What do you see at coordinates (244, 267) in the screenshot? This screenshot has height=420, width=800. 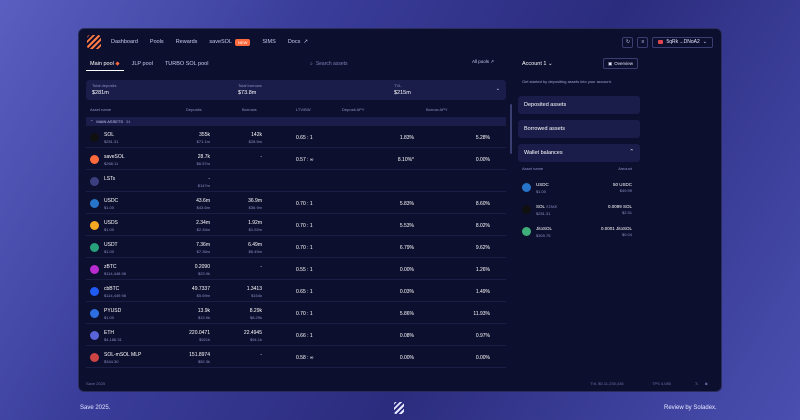 I see `borrows-cell: -` at bounding box center [244, 267].